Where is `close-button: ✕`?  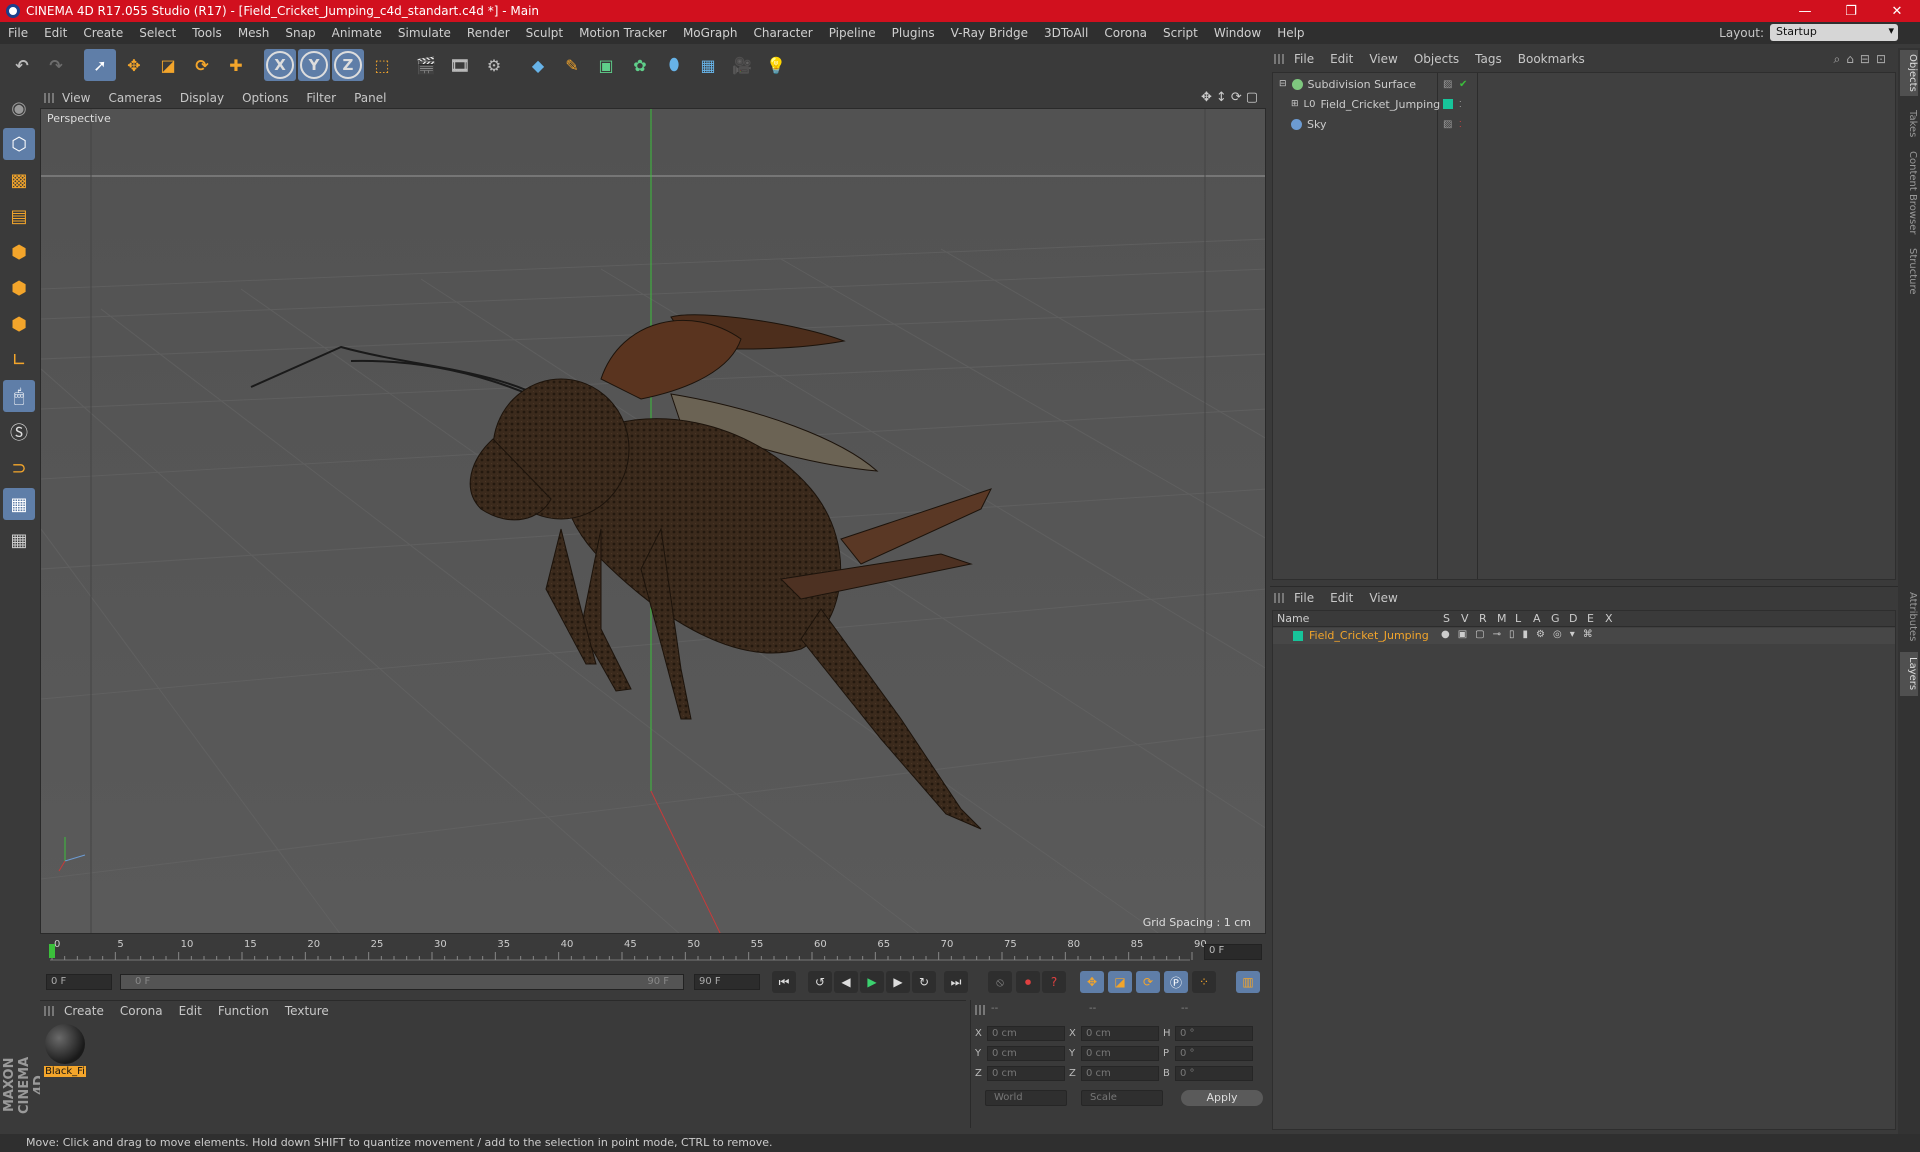 close-button: ✕ is located at coordinates (1897, 11).